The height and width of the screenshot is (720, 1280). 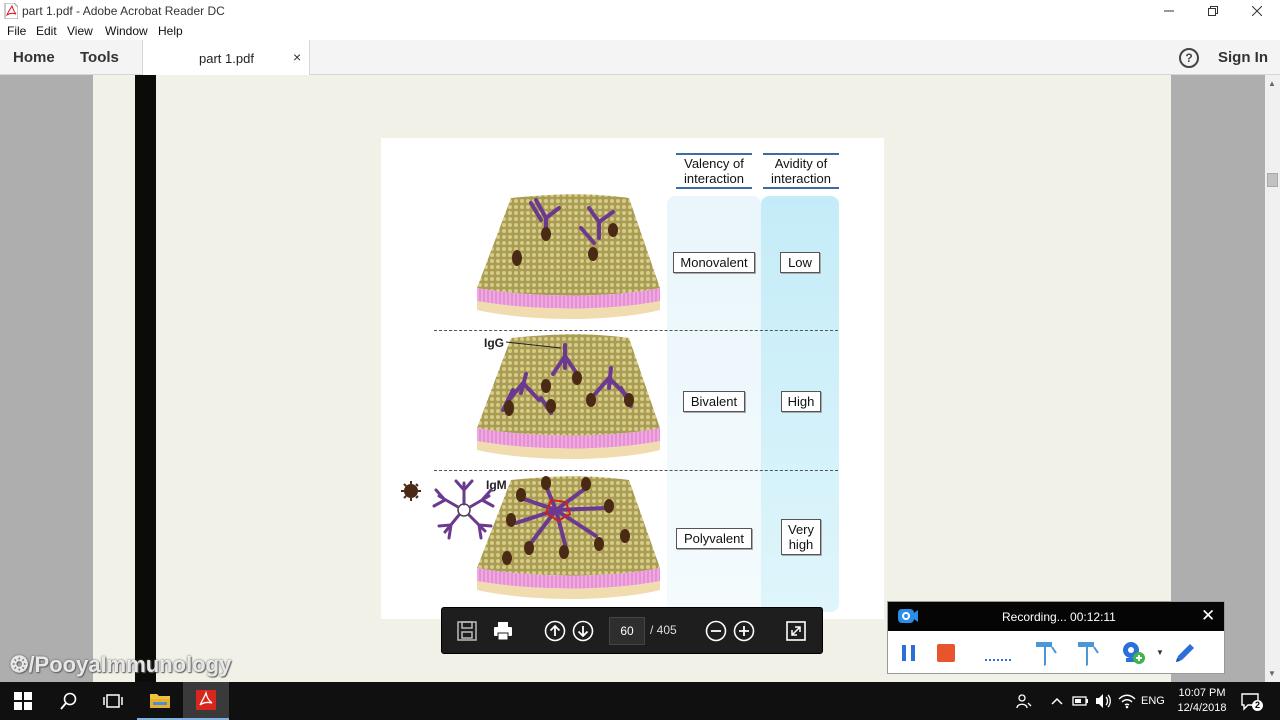 What do you see at coordinates (80, 31) in the screenshot?
I see `menu-view: View` at bounding box center [80, 31].